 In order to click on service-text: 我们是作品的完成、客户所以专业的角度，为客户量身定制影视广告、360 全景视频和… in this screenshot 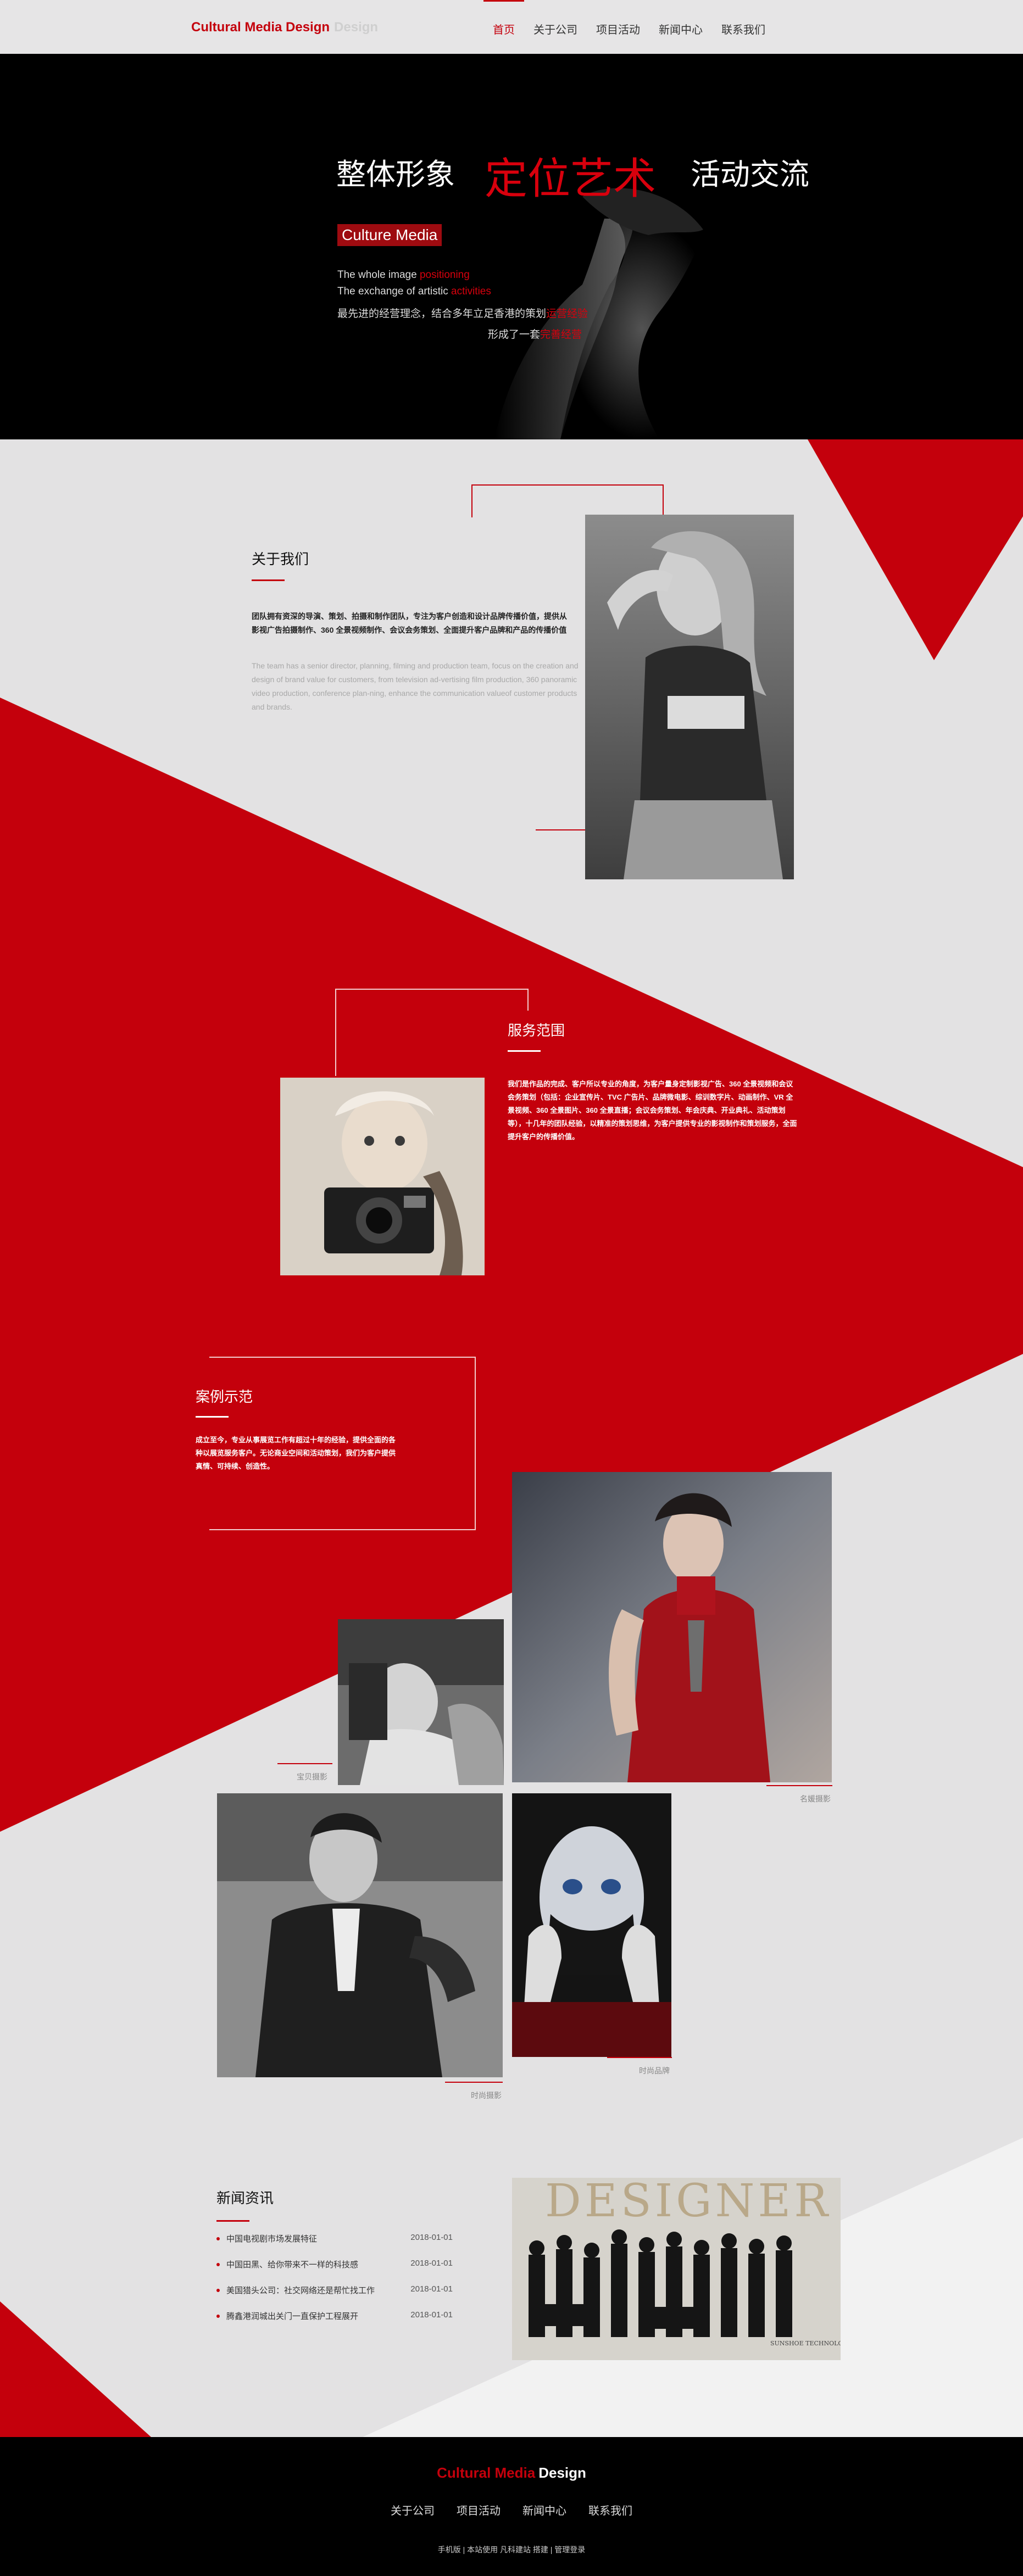, I will do `click(652, 1110)`.